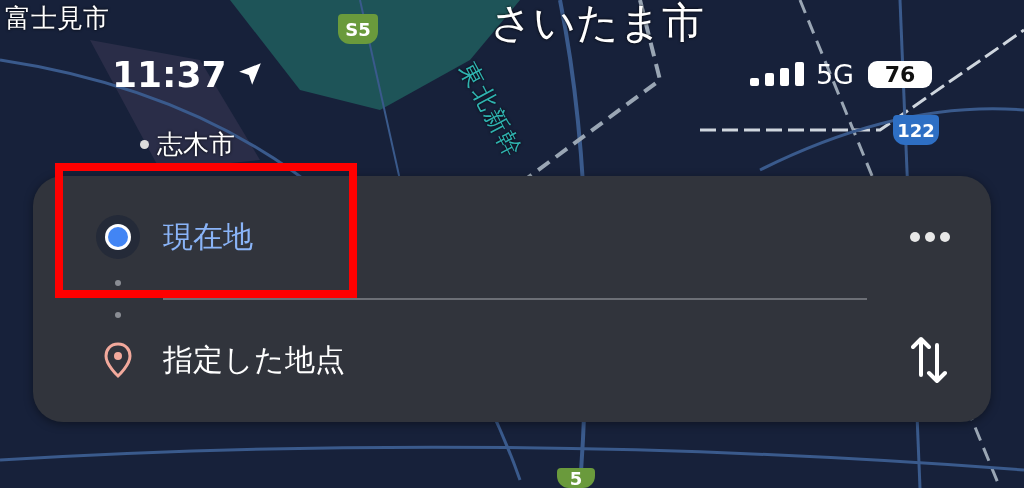  Describe the element at coordinates (597, 23) in the screenshot. I see `city-label: さいたま市` at that location.